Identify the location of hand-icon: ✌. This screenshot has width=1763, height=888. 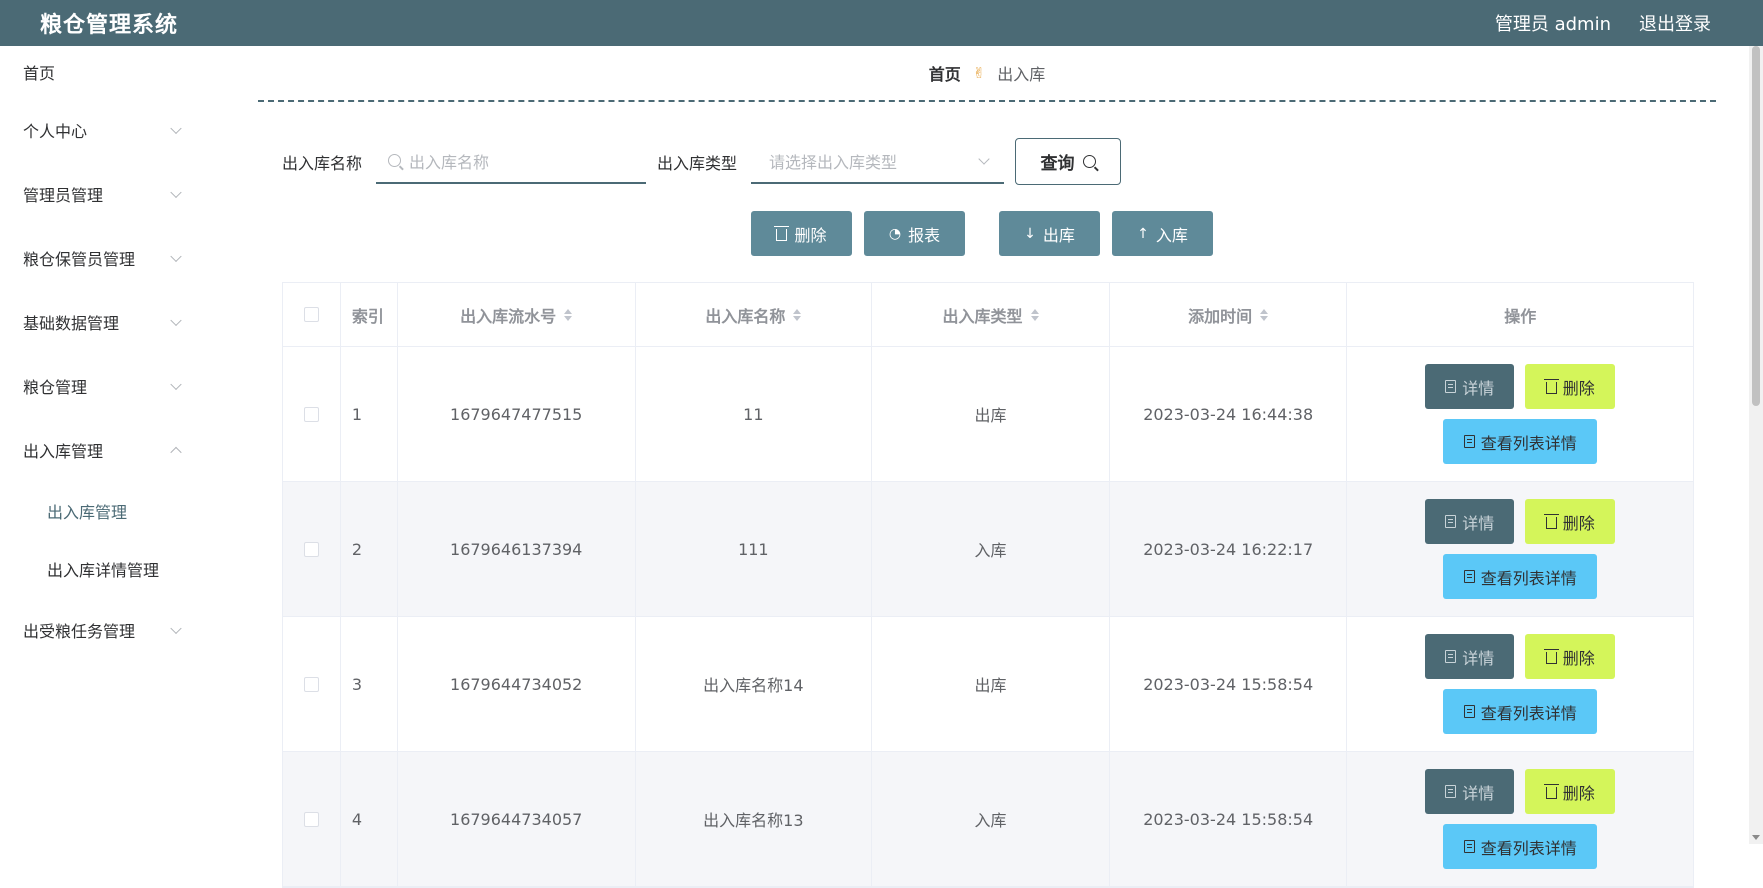
(979, 73).